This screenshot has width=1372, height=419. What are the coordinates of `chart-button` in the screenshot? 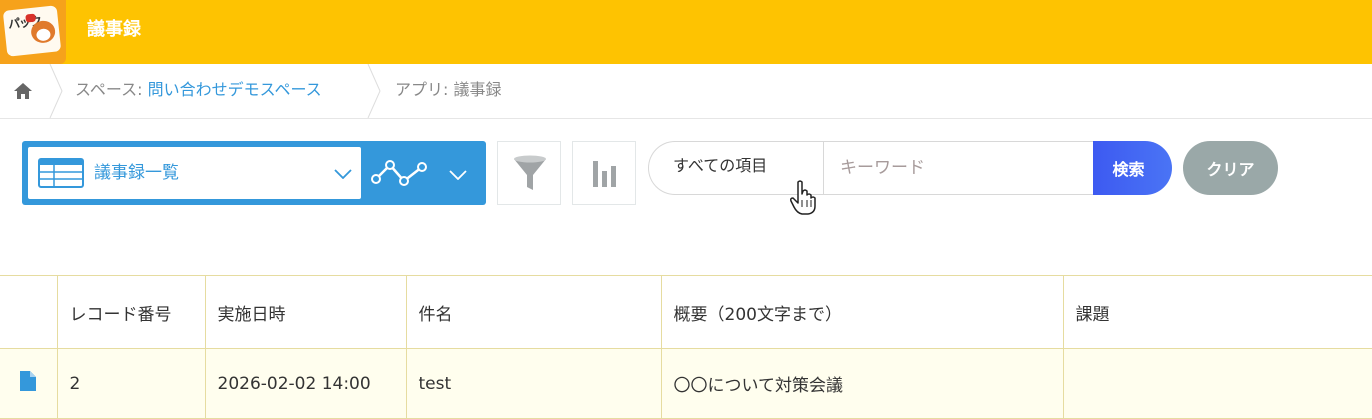 It's located at (604, 173).